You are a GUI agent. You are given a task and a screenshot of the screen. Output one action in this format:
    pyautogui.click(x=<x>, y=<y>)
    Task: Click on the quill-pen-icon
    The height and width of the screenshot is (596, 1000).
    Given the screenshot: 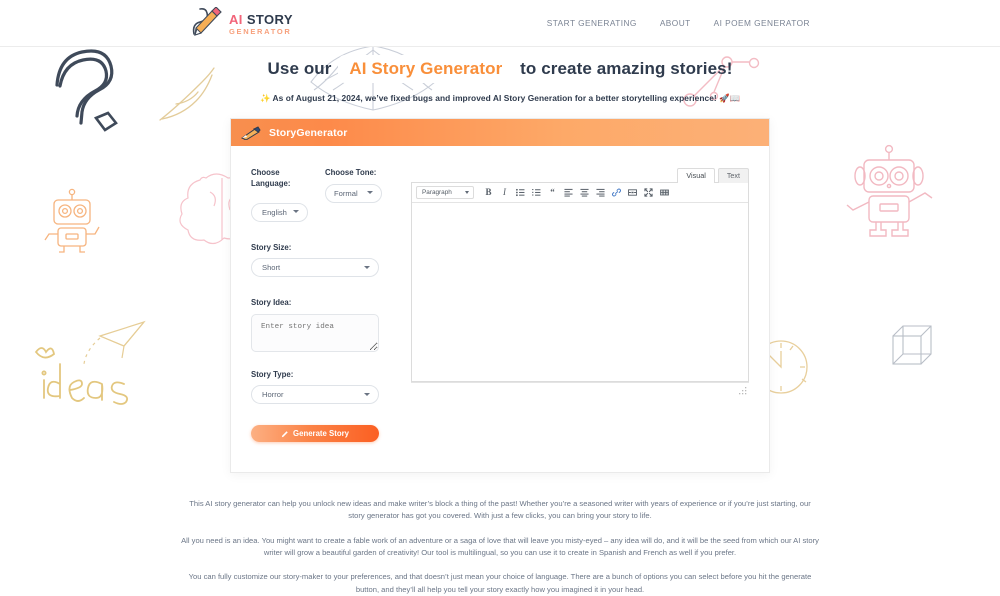 What is the action you would take?
    pyautogui.click(x=251, y=132)
    